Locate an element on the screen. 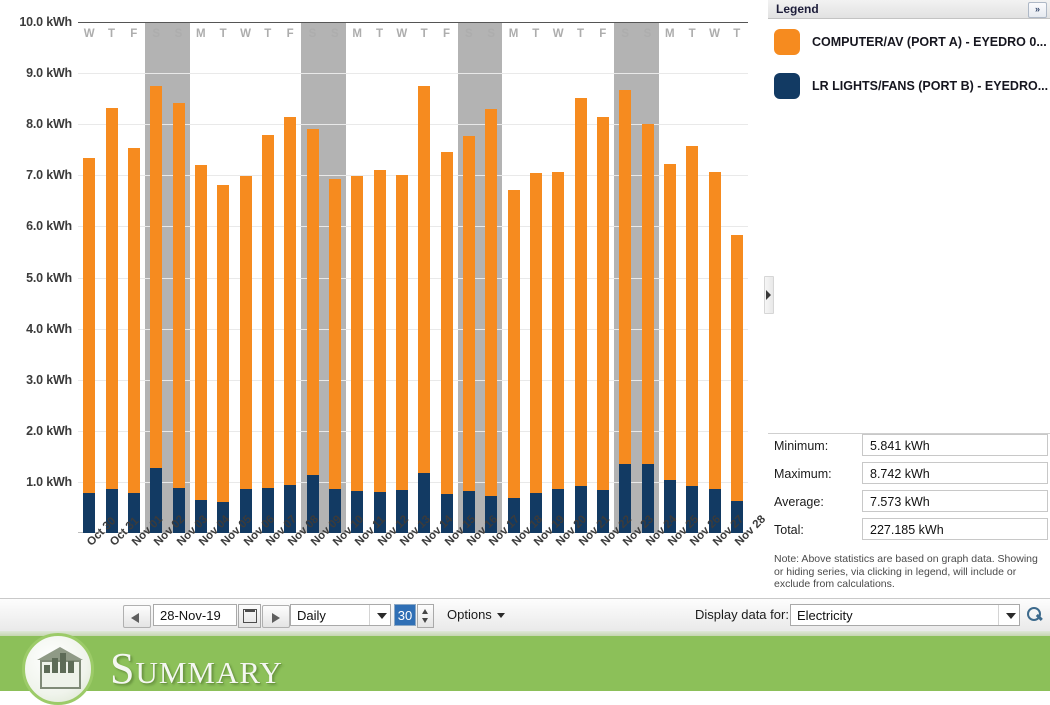  bar-icon is located at coordinates (47, 669).